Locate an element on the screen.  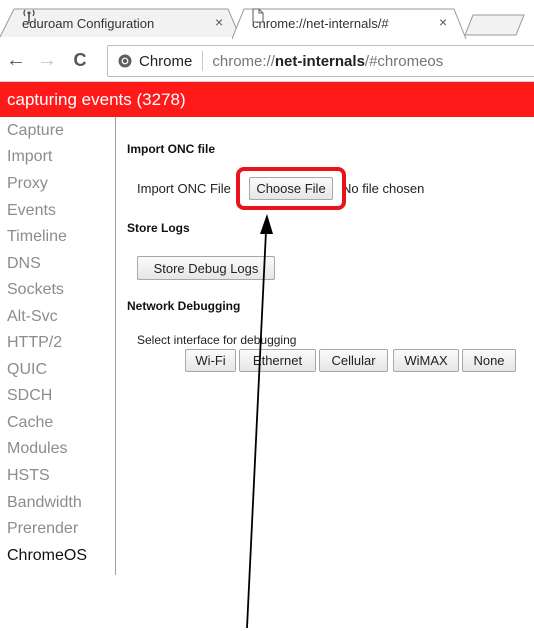
annotation-arrow is located at coordinates (259, 421).